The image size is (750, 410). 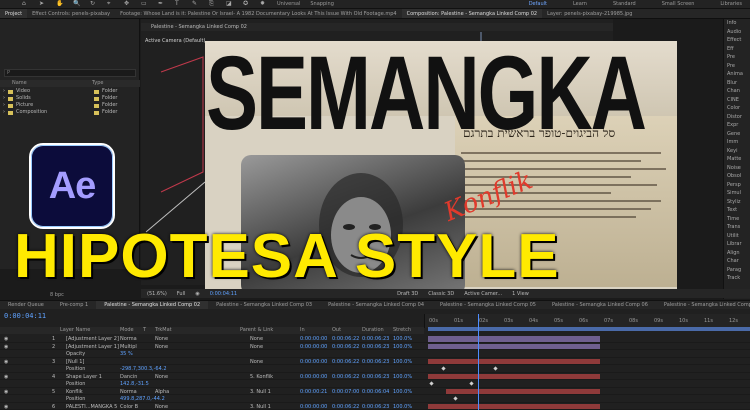 I want to click on col-stretch: Stretch, so click(x=402, y=330).